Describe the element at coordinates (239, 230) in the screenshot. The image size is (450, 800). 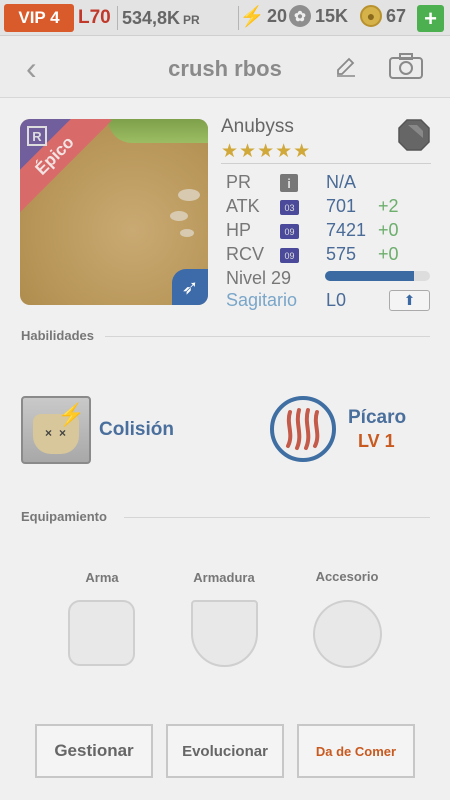
I see `stat-label: HP` at that location.